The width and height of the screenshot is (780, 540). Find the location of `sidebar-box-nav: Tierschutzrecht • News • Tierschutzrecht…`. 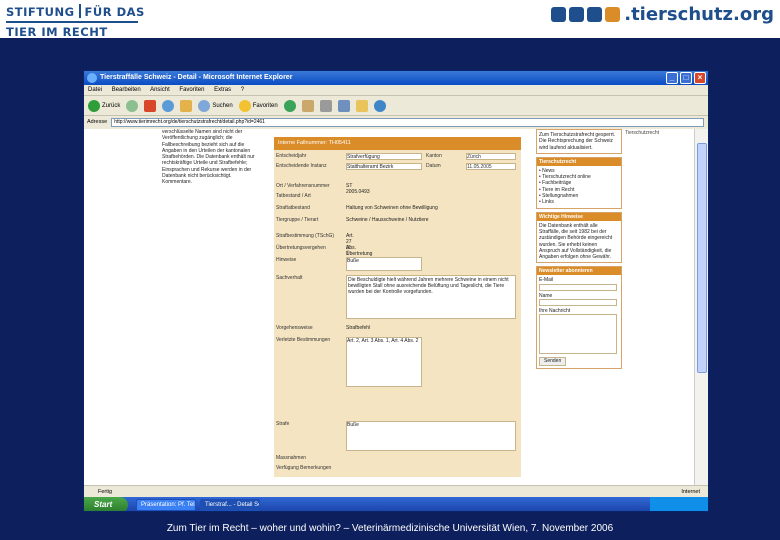

sidebar-box-nav: Tierschutzrecht • News • Tierschutzrecht… is located at coordinates (579, 182).